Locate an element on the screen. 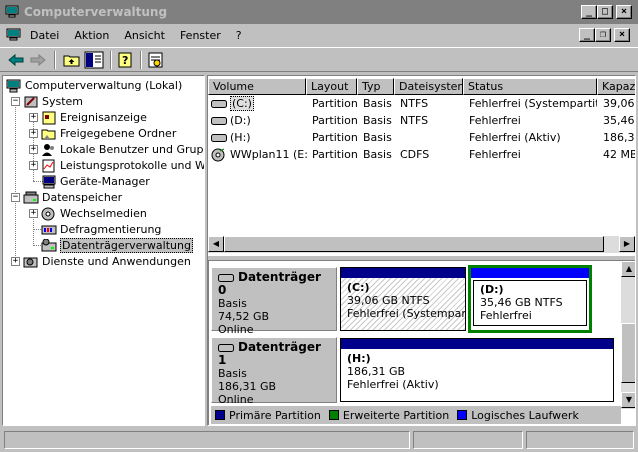 Image resolution: width=638 pixels, height=452 pixels. tree-item-device-manager: Geräte-Manager is located at coordinates (95, 182).